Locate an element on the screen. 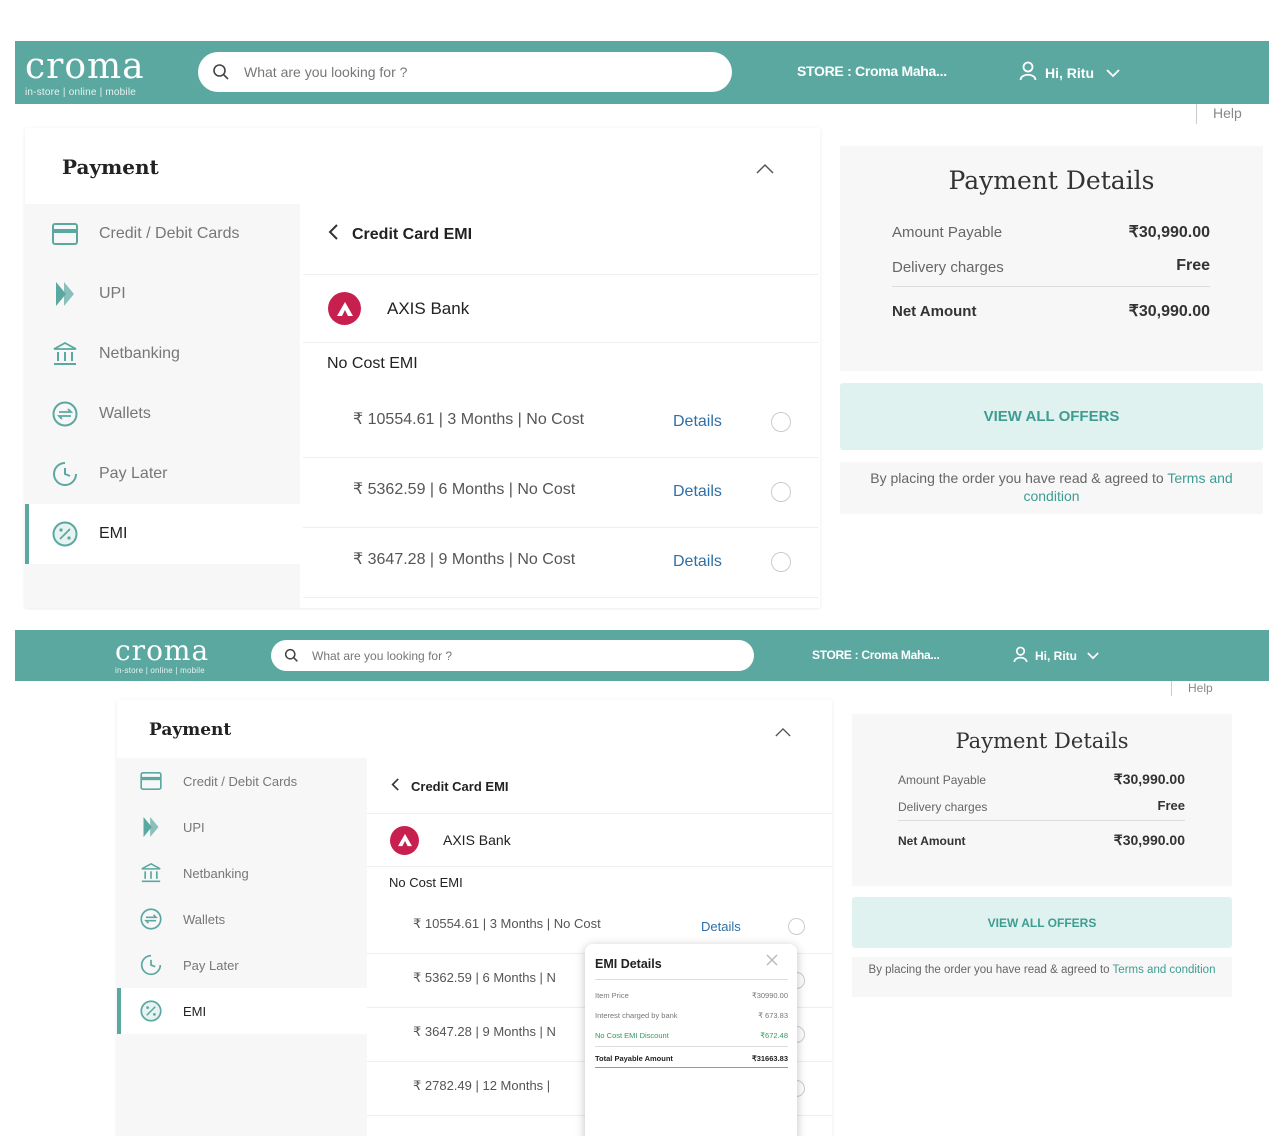 The height and width of the screenshot is (1136, 1282). wallet-icon is located at coordinates (65, 414).